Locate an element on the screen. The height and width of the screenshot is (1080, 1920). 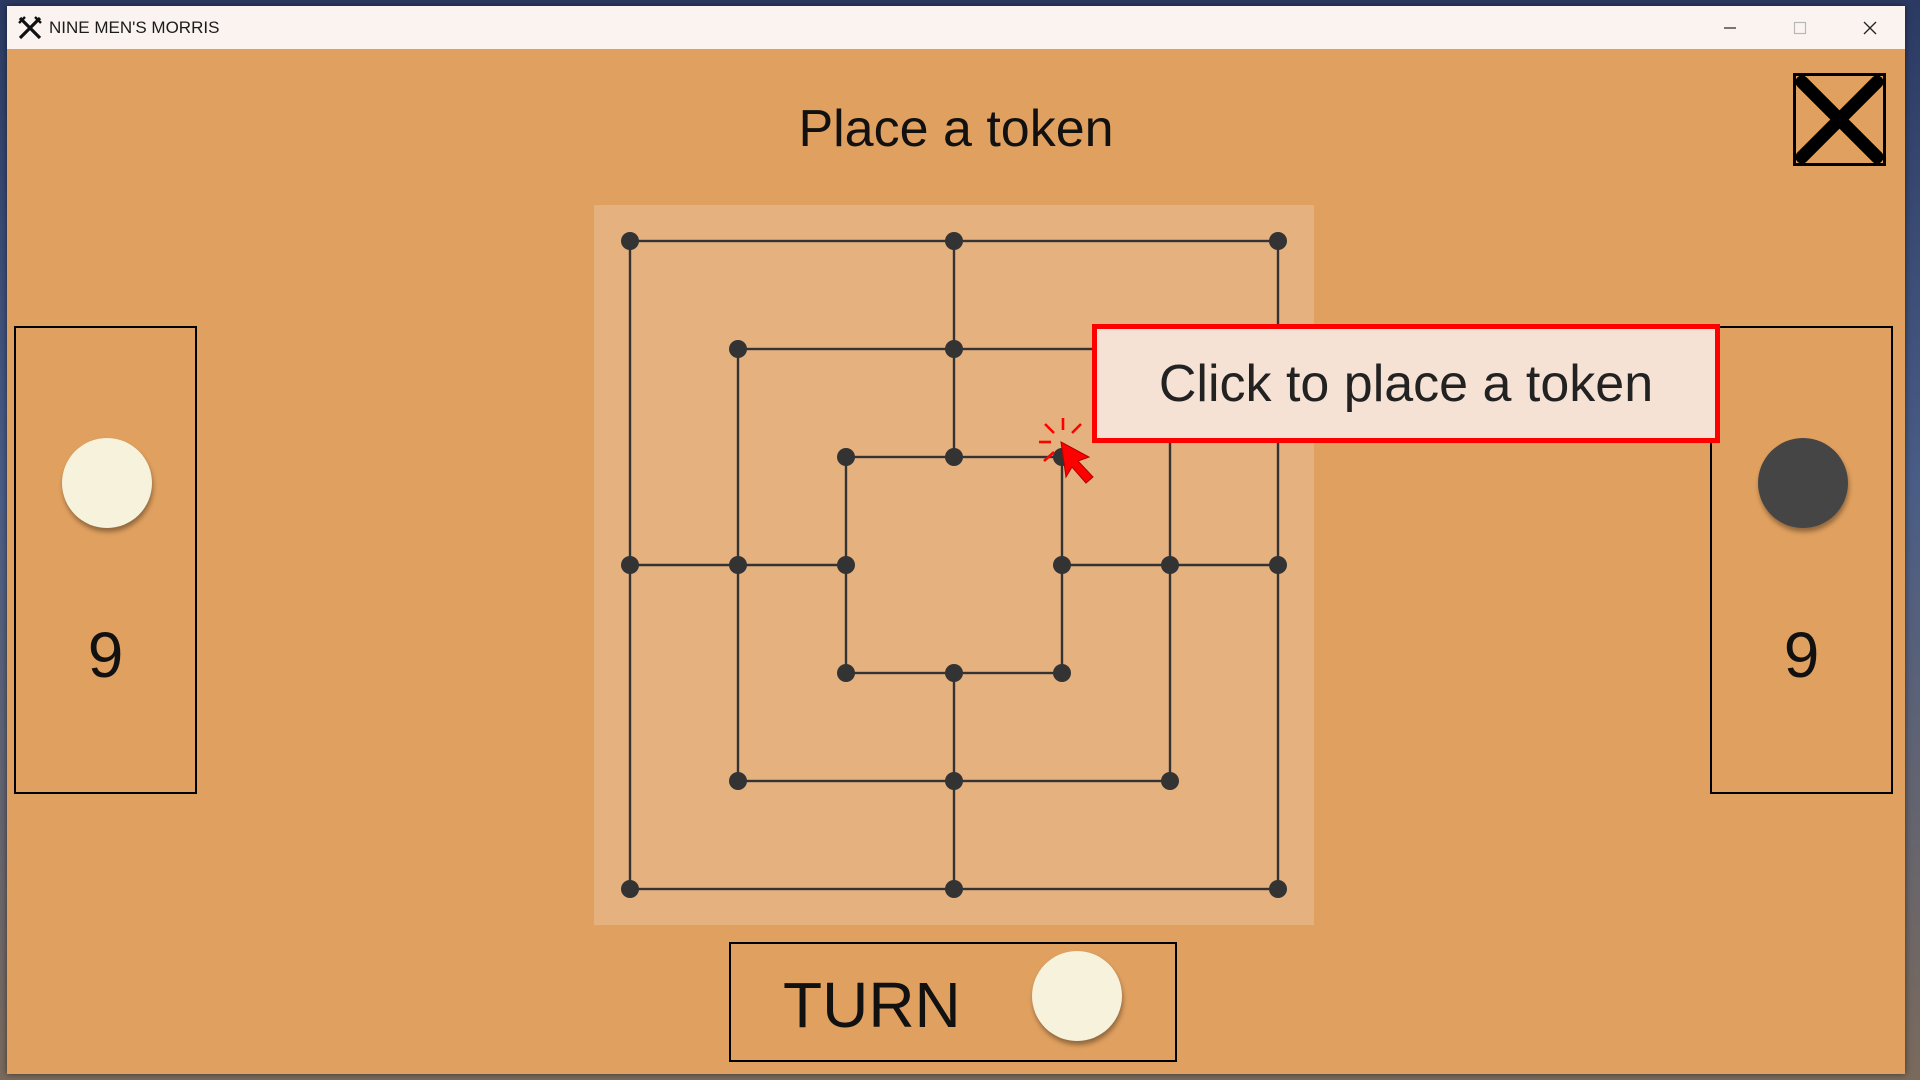
current-turn-token is located at coordinates (1077, 996).